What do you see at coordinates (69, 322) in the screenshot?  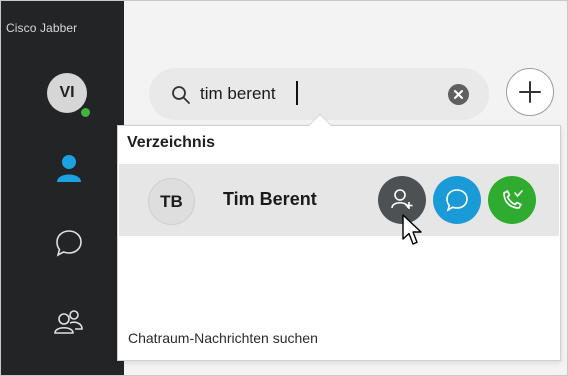 I see `group-icon` at bounding box center [69, 322].